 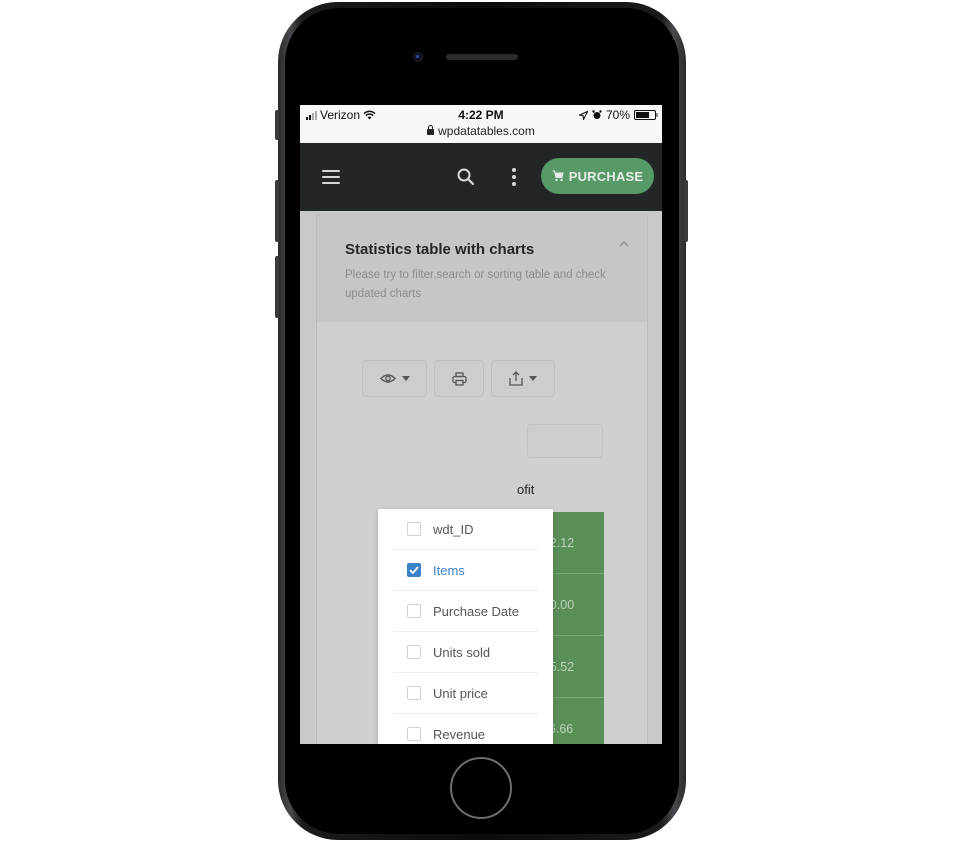 I want to click on purchase-button: PURCHASE, so click(x=597, y=176).